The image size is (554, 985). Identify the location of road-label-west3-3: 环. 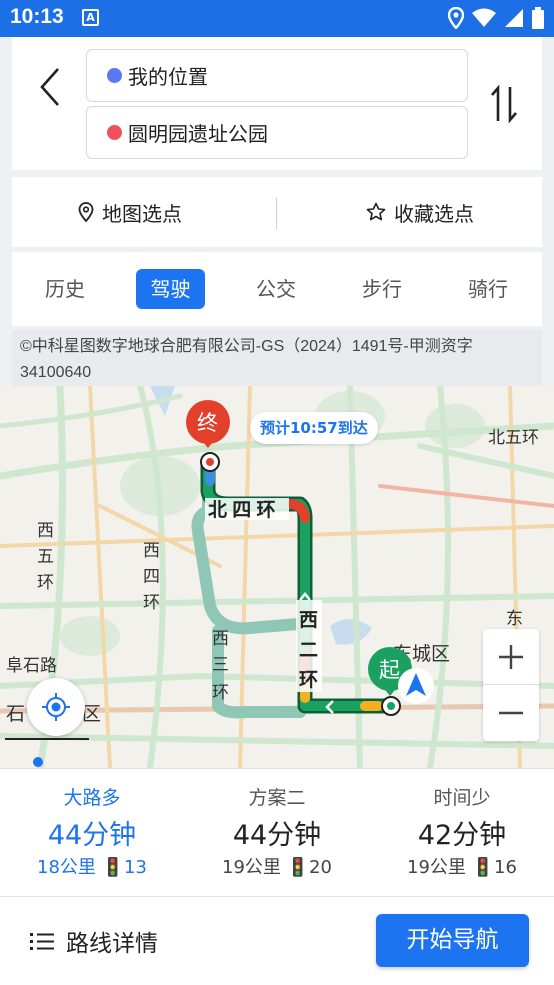
(220, 692).